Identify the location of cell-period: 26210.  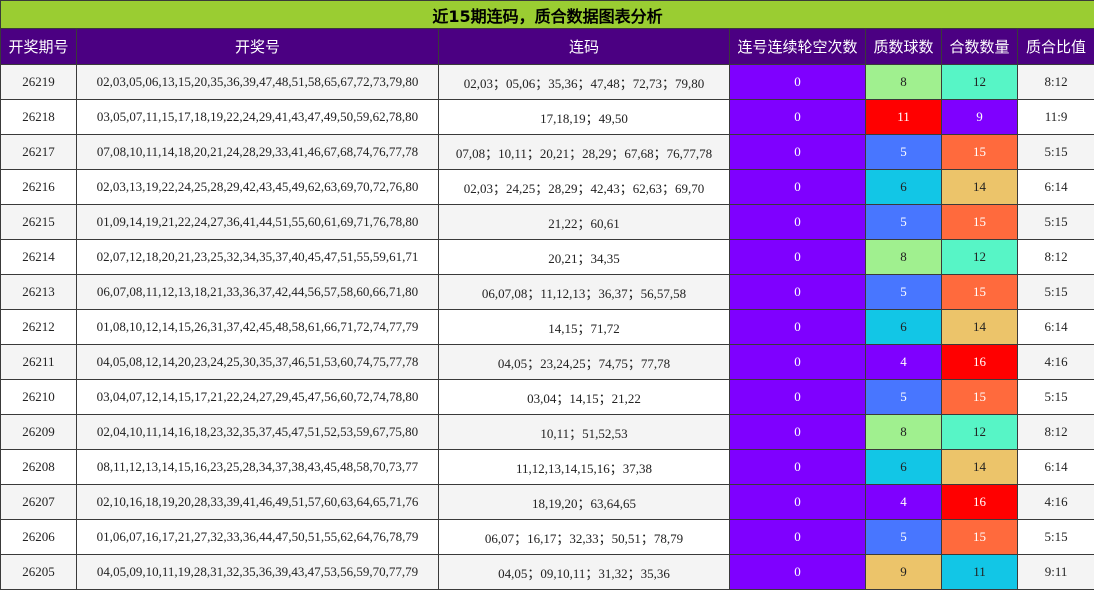
(38, 397).